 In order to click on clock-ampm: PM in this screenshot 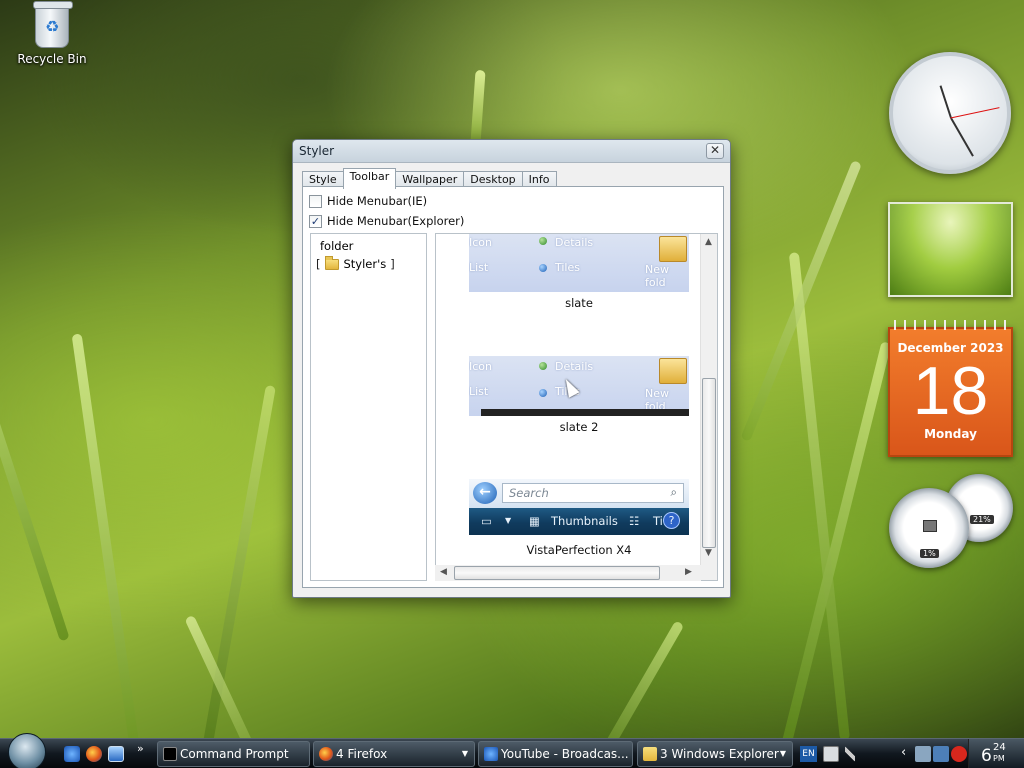, I will do `click(999, 758)`.